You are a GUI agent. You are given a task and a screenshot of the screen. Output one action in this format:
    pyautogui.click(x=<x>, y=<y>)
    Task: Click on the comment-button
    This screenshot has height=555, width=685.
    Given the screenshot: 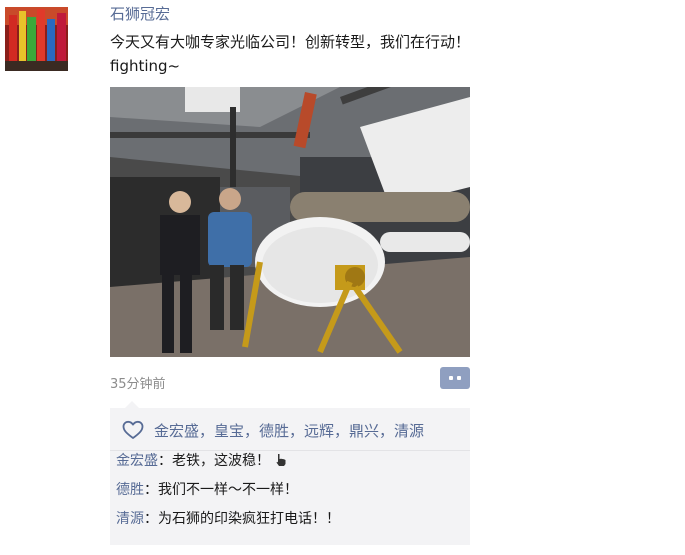 What is the action you would take?
    pyautogui.click(x=455, y=378)
    